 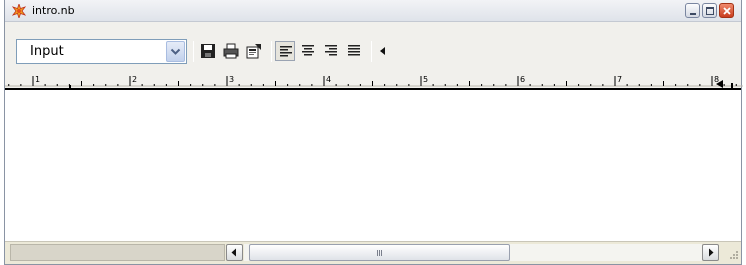 I want to click on scrollbar-thumb, so click(x=379, y=252).